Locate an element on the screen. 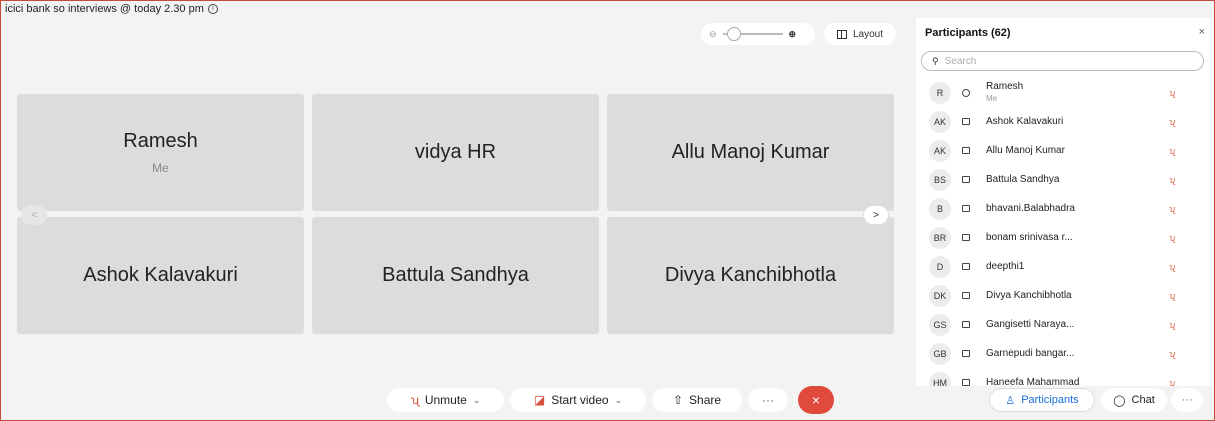 This screenshot has width=1215, height=421. avatar: D is located at coordinates (940, 266).